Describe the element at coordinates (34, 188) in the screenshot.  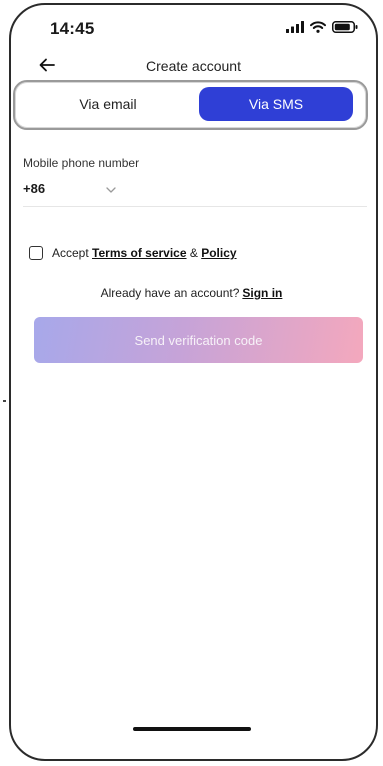
I see `country-code: +86` at that location.